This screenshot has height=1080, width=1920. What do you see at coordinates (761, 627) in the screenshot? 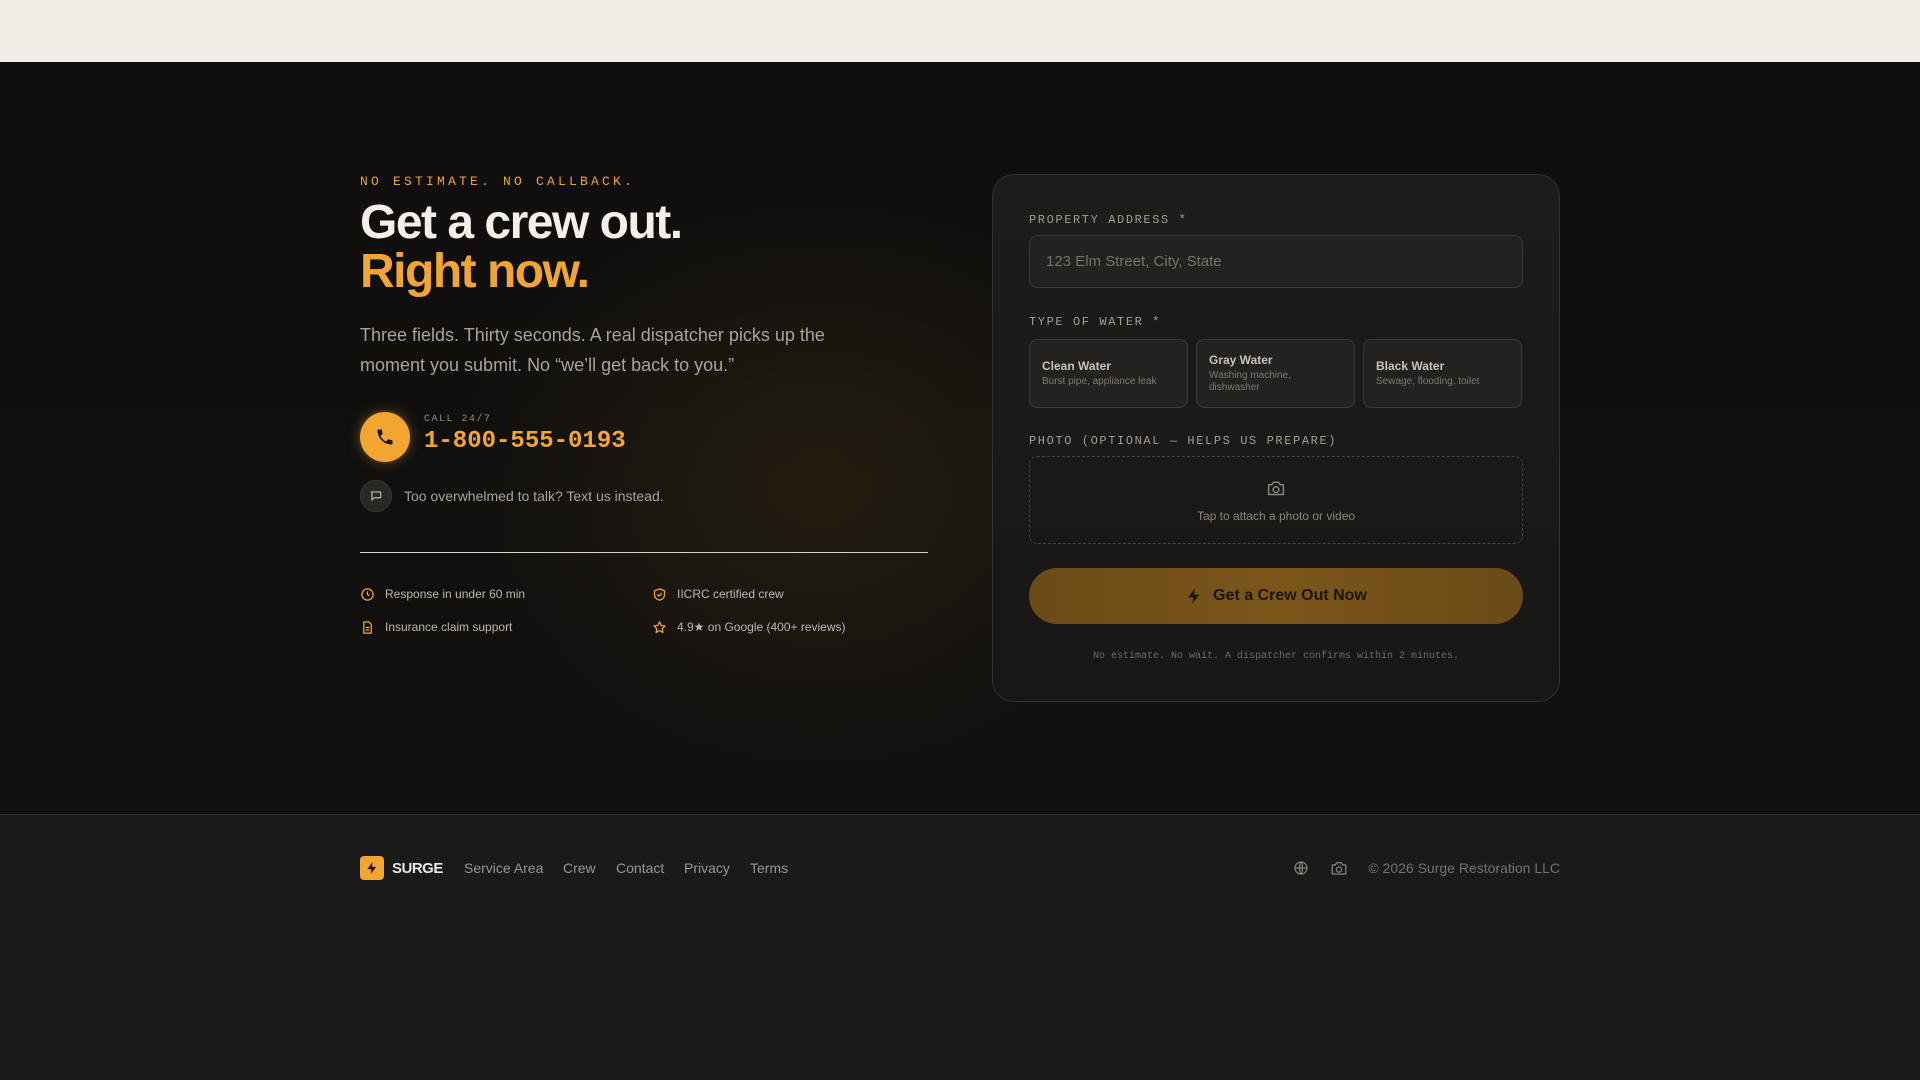
I see `feature-label: 4.9★ on Google (400+ reviews)` at bounding box center [761, 627].